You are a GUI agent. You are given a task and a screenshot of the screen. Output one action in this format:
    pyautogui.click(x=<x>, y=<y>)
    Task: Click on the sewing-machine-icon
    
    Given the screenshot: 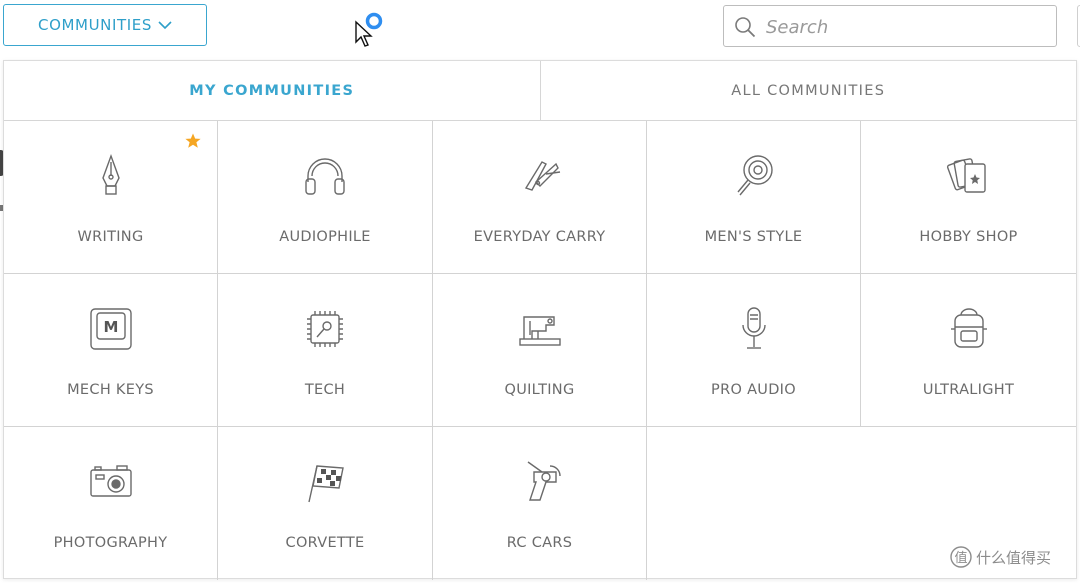 What is the action you would take?
    pyautogui.click(x=539, y=331)
    